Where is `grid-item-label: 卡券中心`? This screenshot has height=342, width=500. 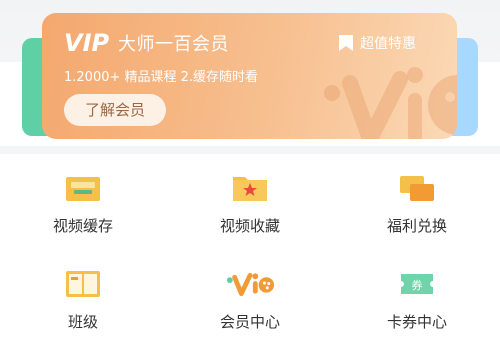 grid-item-label: 卡券中心 is located at coordinates (416, 322).